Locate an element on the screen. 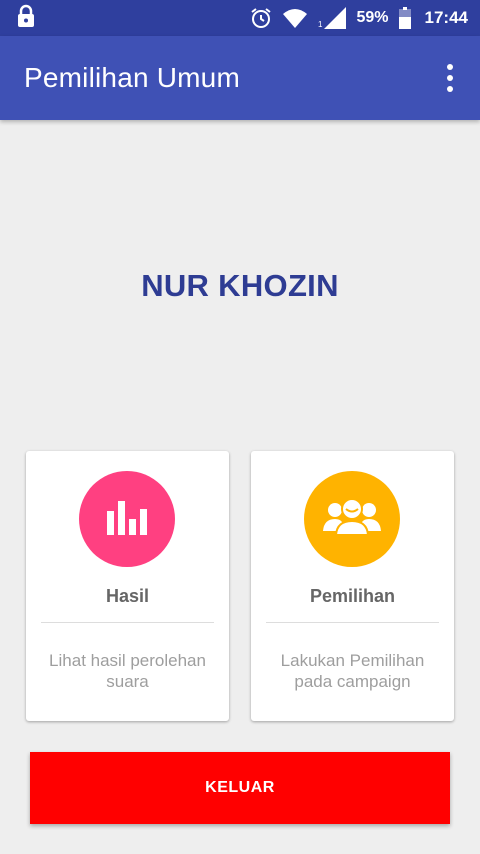 This screenshot has height=854, width=480. status-right: 1 59% 17:44 is located at coordinates (359, 18).